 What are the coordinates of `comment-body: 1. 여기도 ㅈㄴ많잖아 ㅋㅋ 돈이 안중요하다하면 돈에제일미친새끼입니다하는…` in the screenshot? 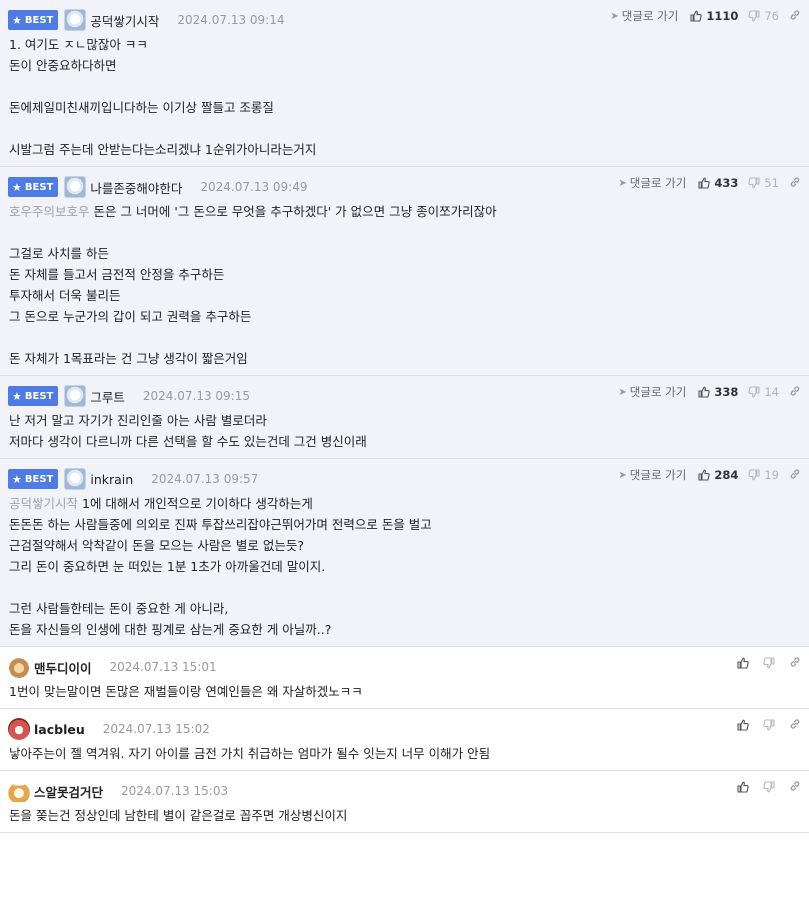 It's located at (163, 97).